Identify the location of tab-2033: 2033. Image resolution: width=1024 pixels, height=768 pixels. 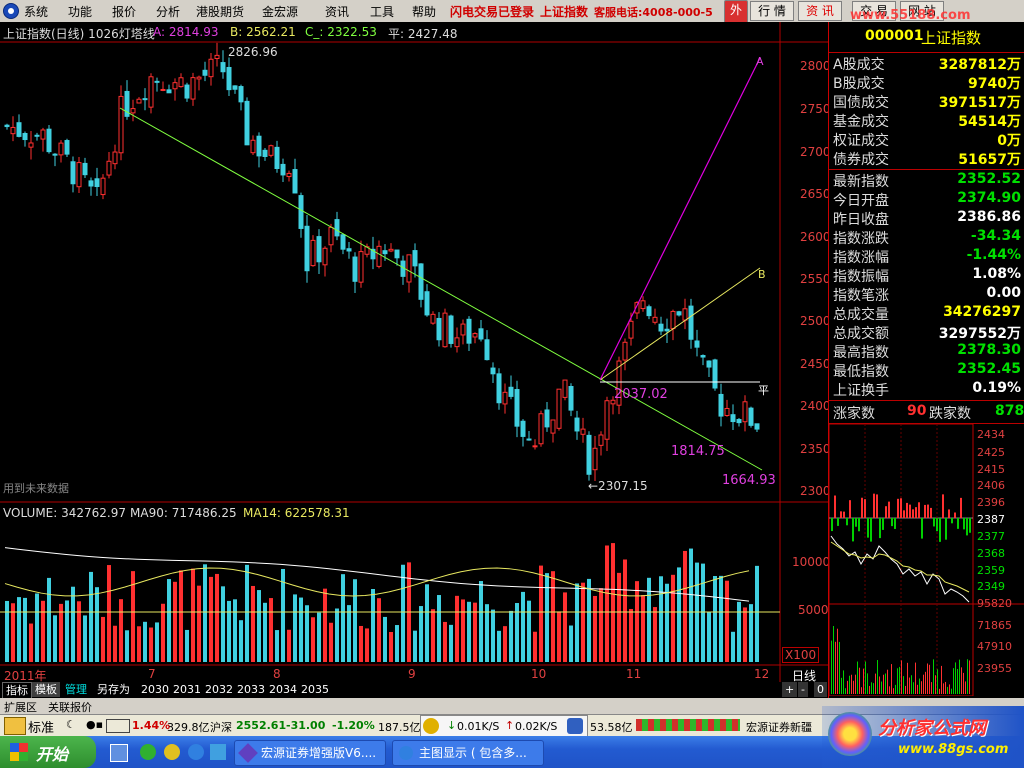
(251, 689).